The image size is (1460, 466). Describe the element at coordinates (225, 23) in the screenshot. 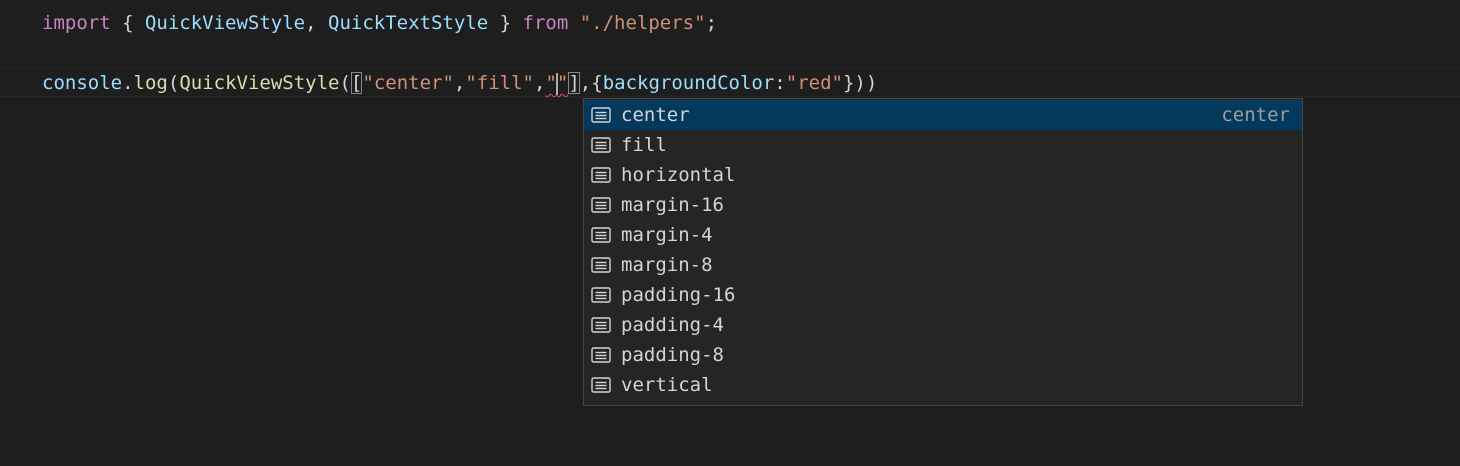

I see `import-identifier-1: QuickViewStyle` at that location.